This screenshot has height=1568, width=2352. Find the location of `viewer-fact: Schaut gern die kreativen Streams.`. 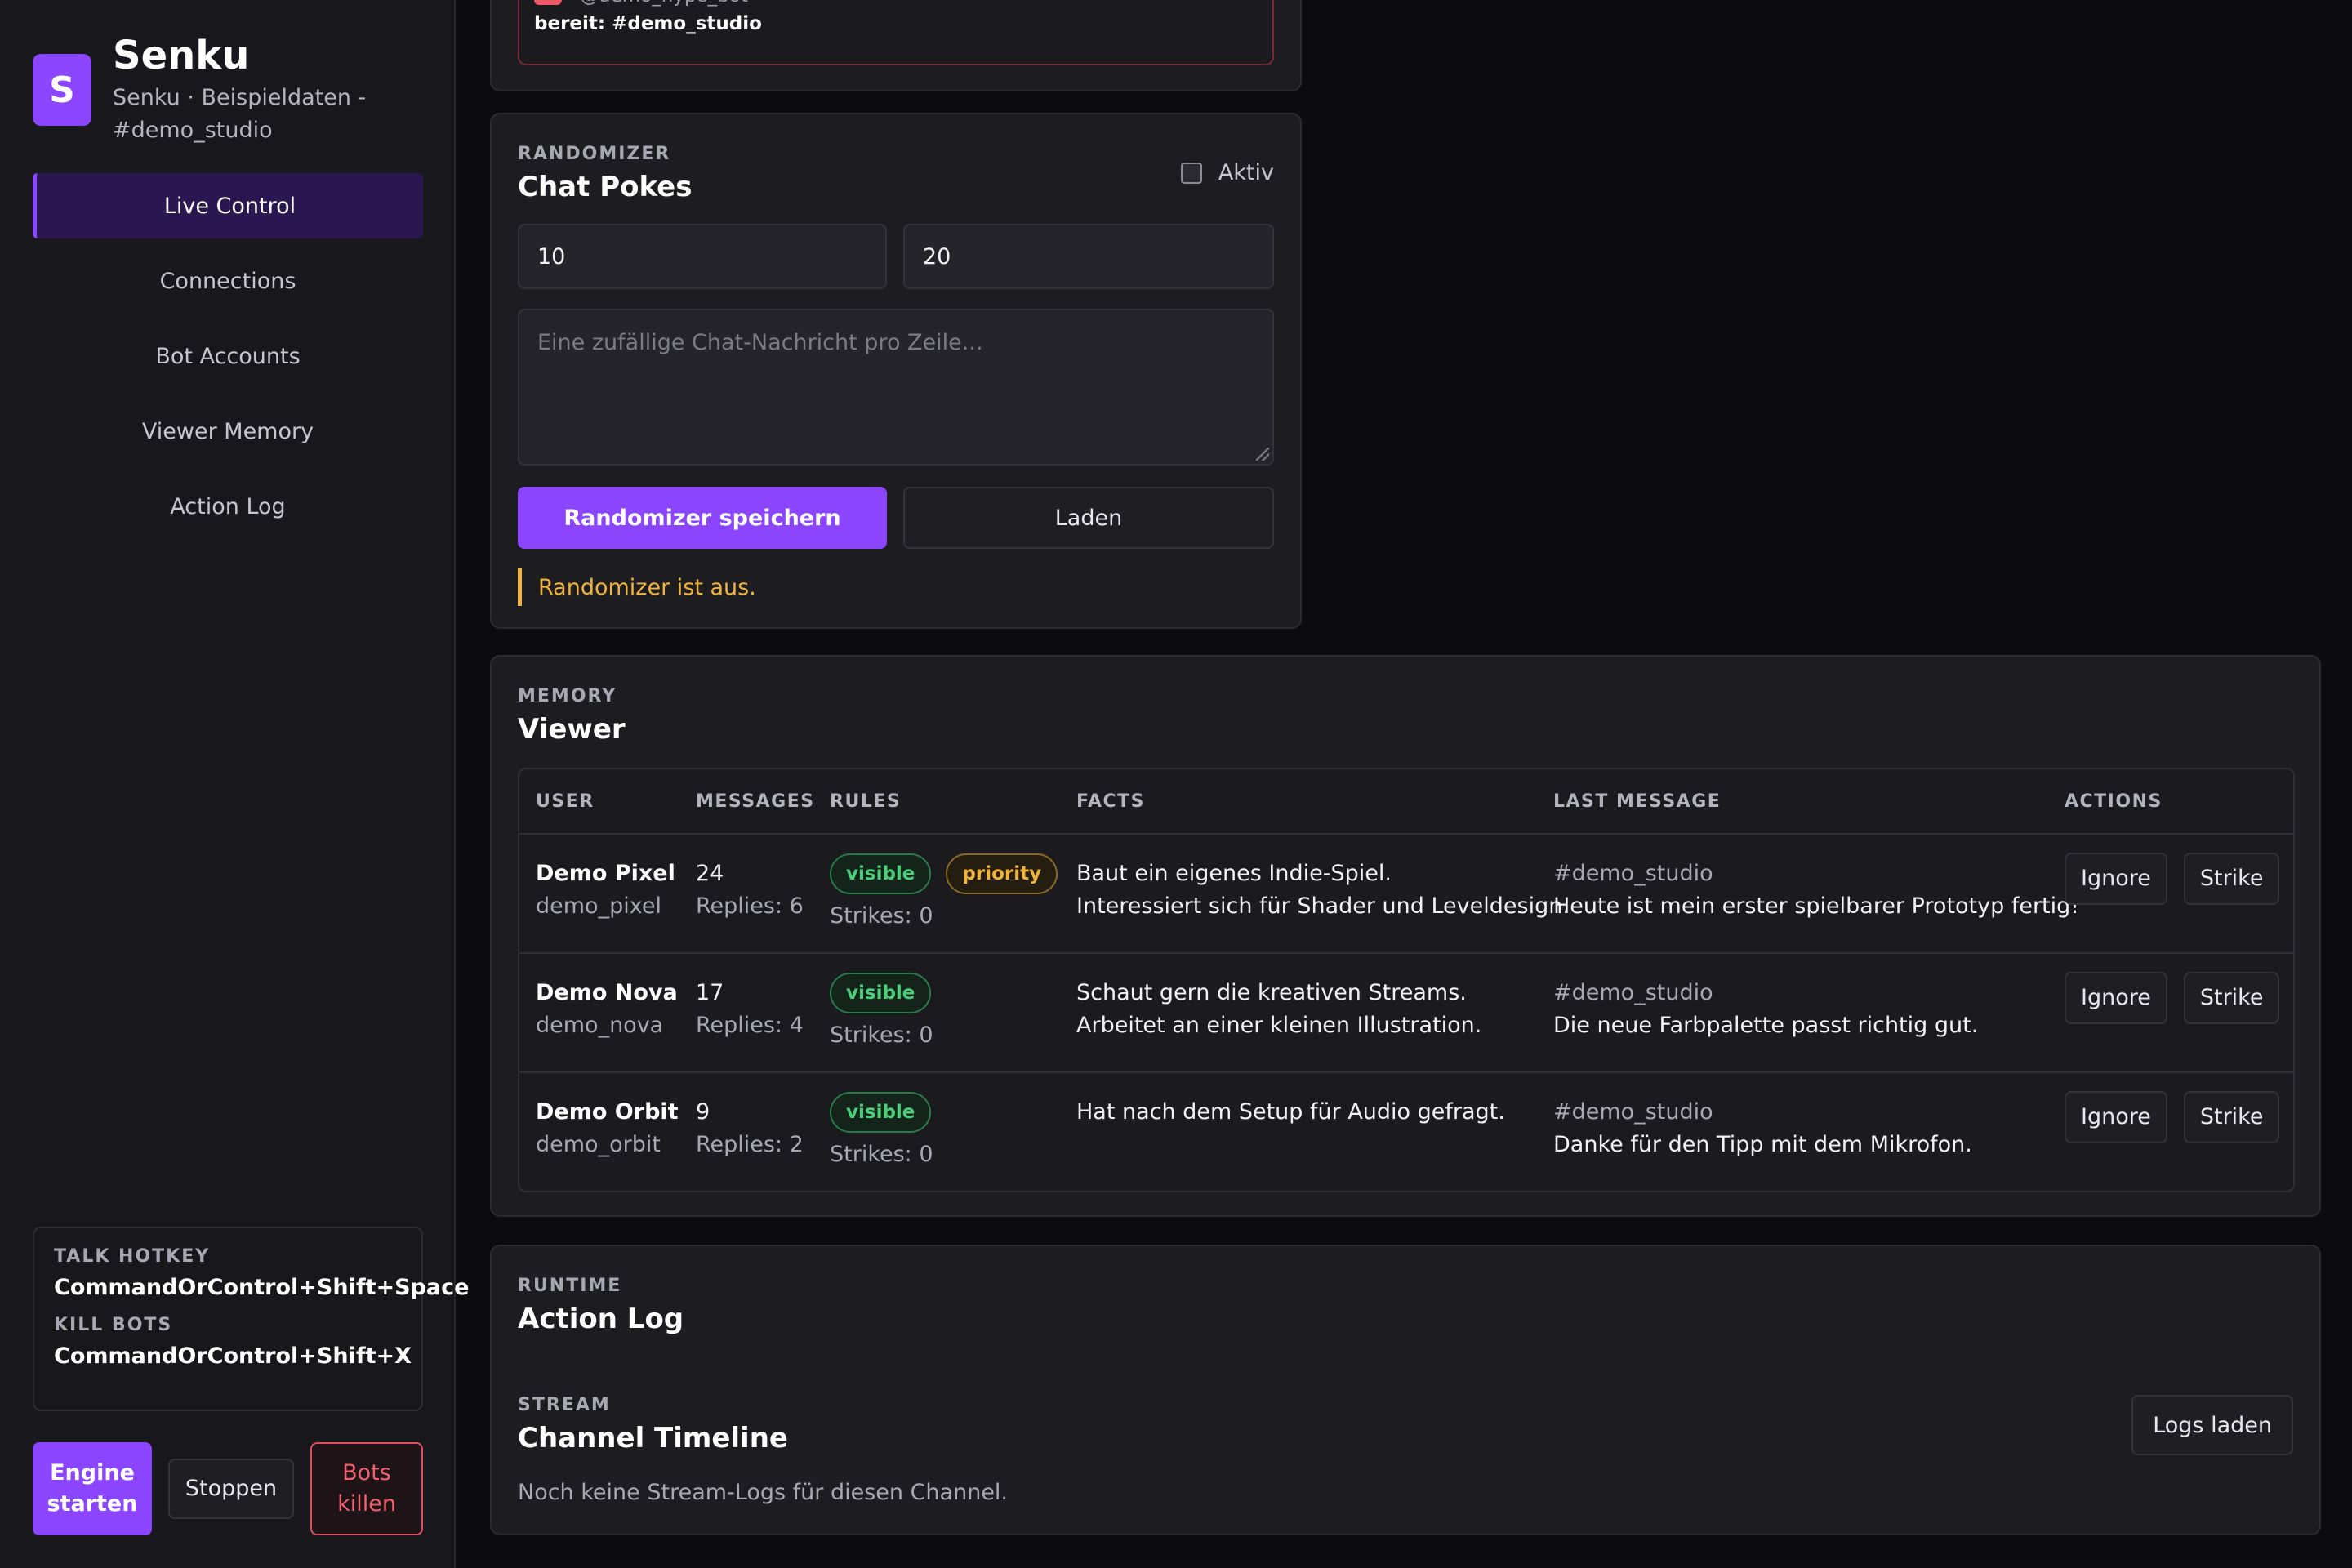

viewer-fact: Schaut gern die kreativen Streams. is located at coordinates (1271, 992).